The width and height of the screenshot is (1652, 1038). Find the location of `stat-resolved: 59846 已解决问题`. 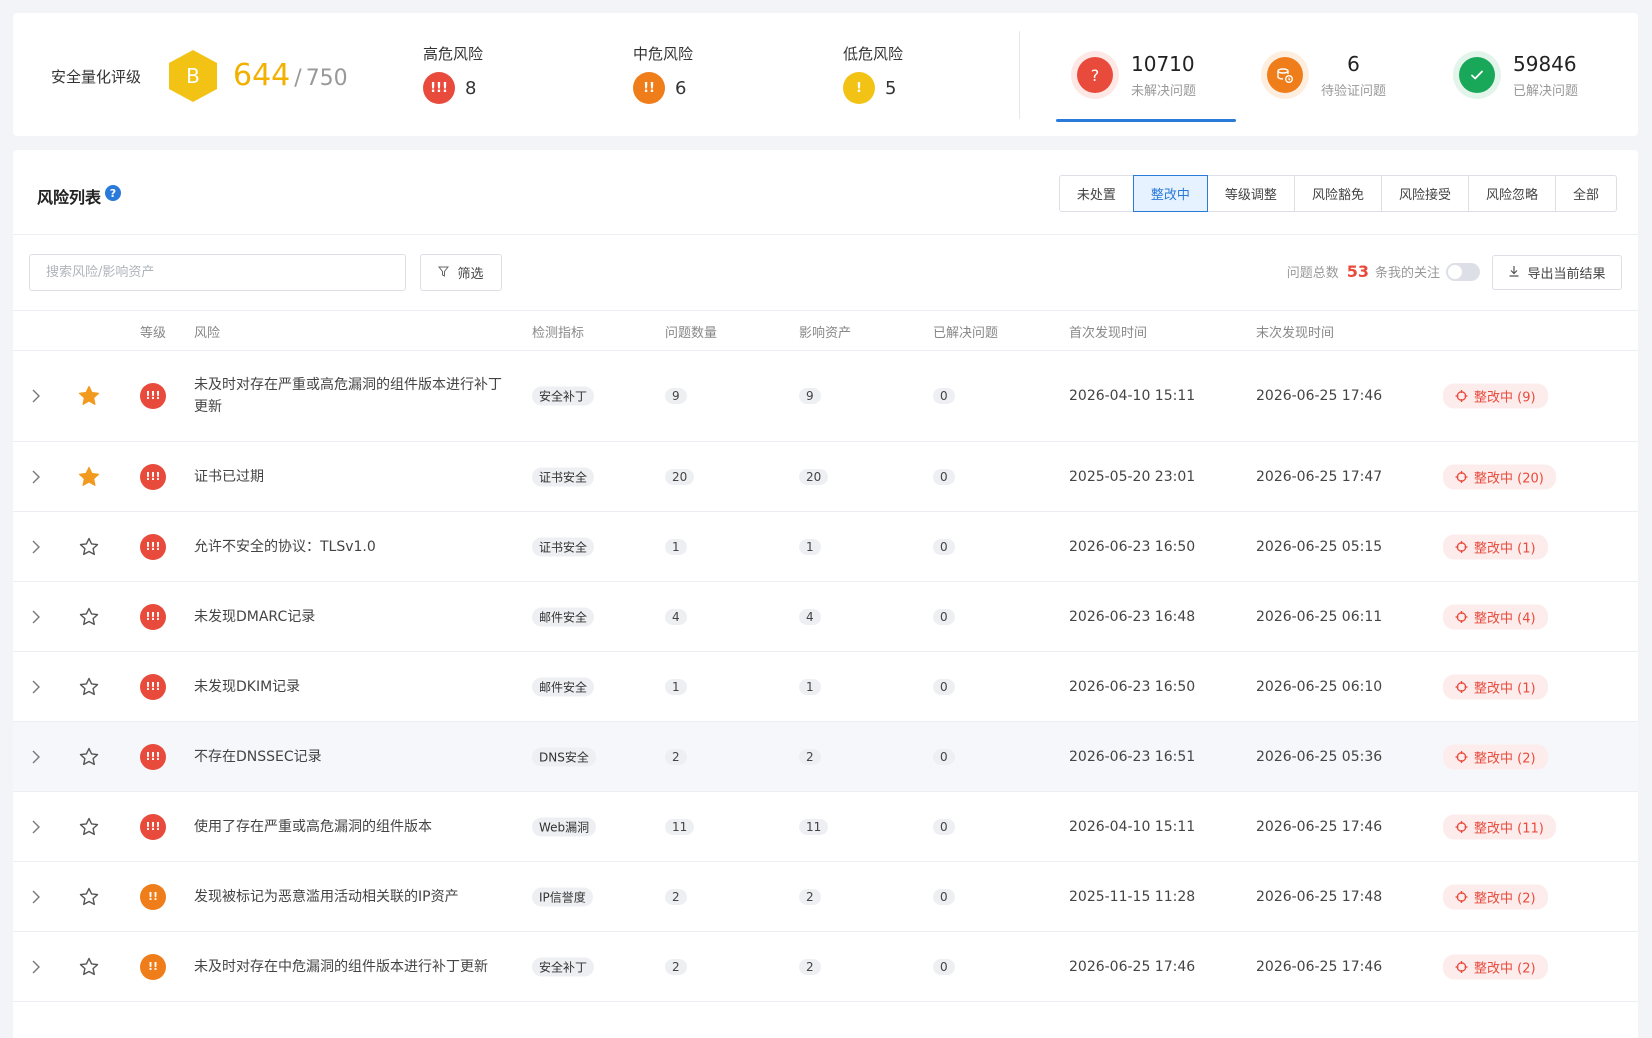

stat-resolved: 59846 已解决问题 is located at coordinates (1515, 75).